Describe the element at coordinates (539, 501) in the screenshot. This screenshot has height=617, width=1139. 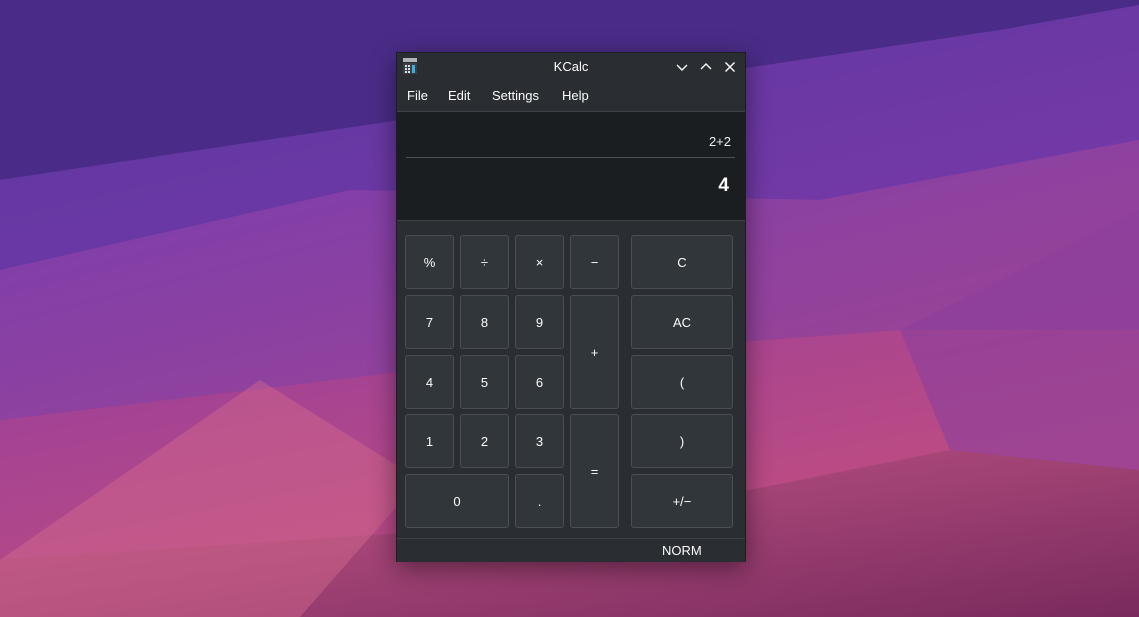
I see `decimal-point-button: .` at that location.